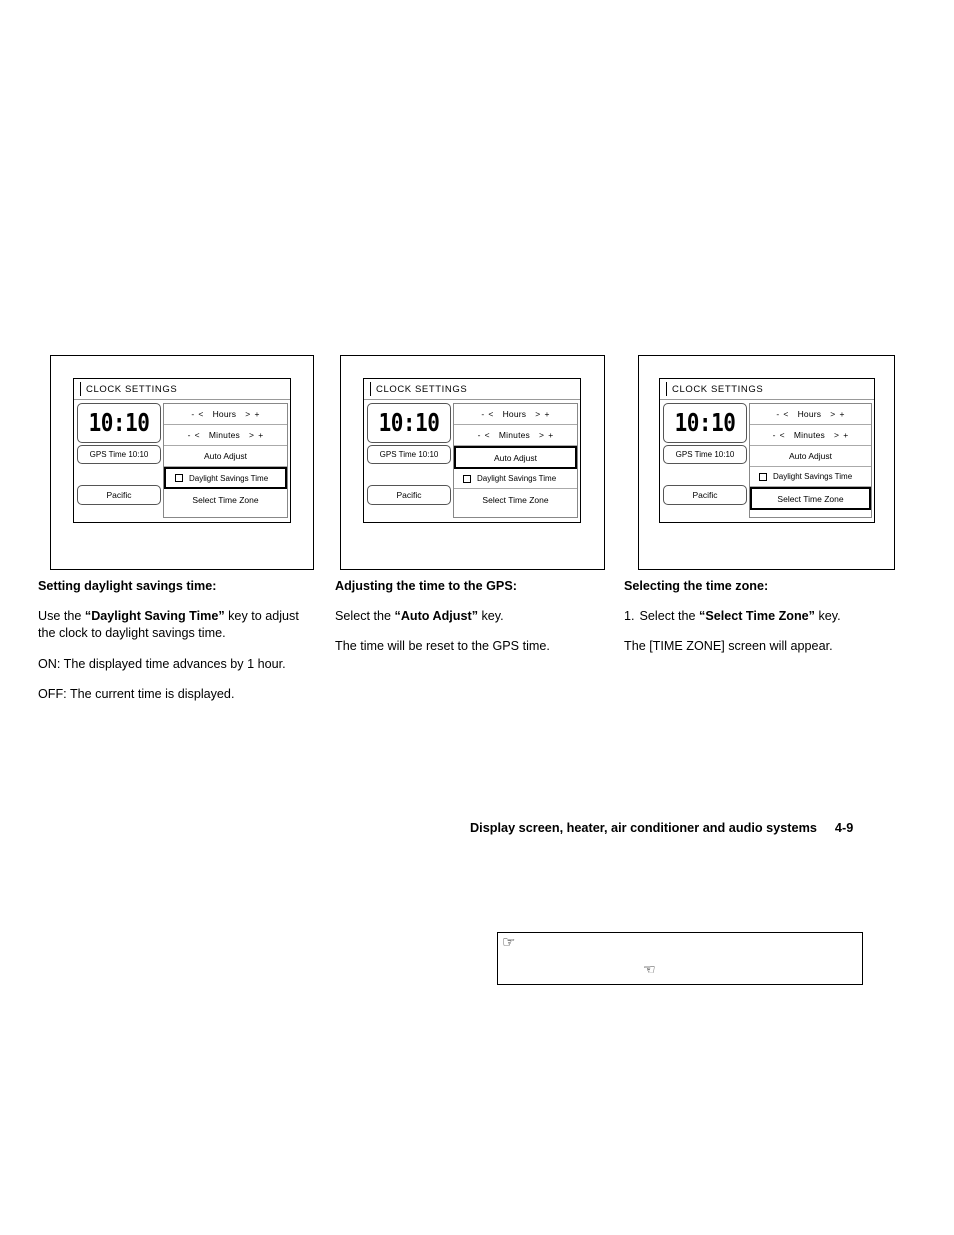  I want to click on page-number: 4-9, so click(844, 828).